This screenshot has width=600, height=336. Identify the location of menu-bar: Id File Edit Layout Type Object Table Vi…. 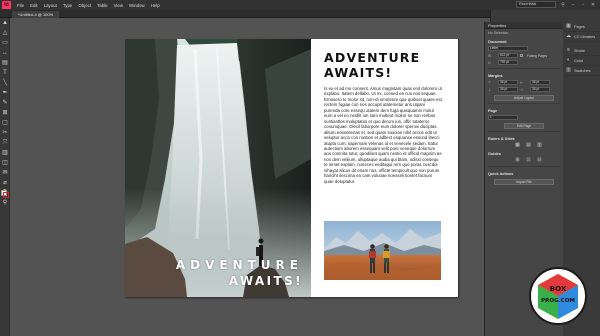
(300, 5).